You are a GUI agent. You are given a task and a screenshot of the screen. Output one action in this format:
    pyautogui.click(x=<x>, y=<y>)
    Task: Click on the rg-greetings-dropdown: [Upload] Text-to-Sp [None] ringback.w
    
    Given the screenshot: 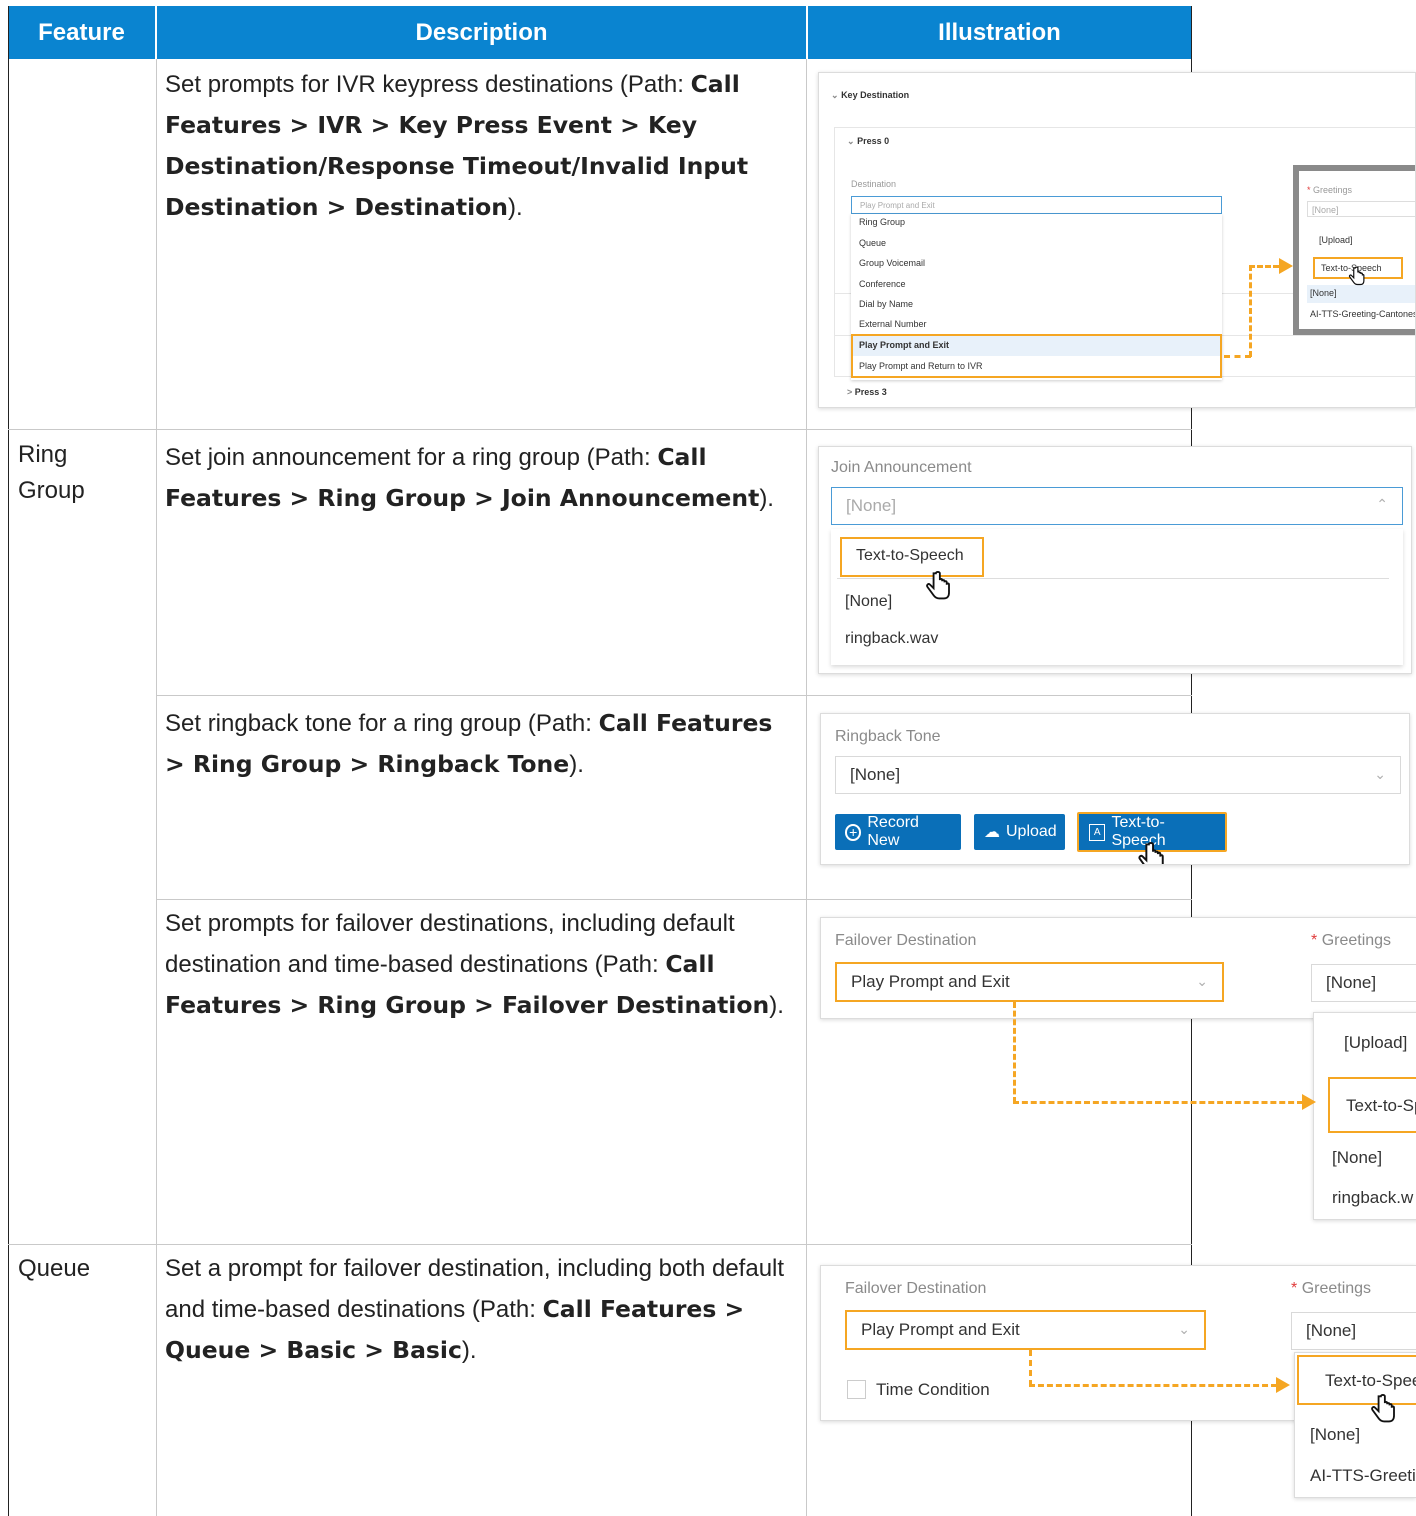 What is the action you would take?
    pyautogui.click(x=1364, y=1116)
    